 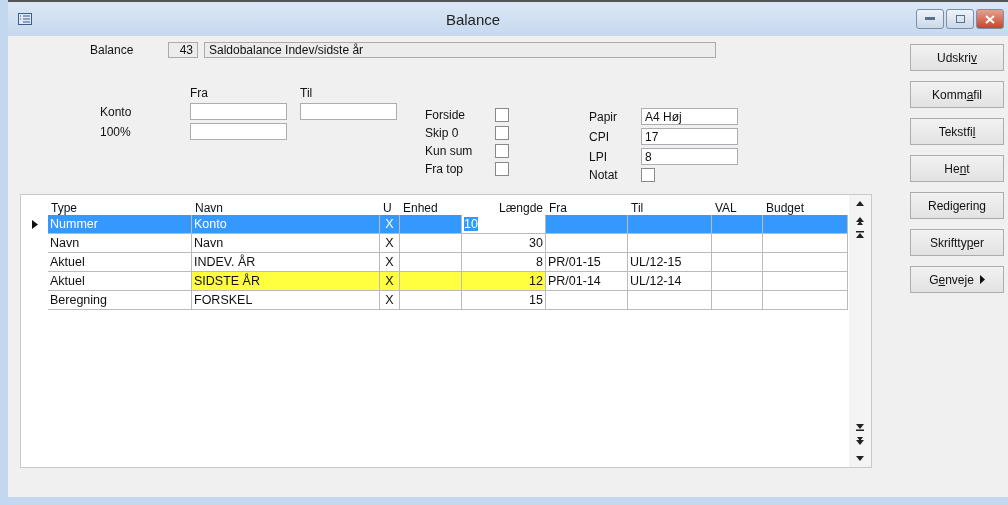 What do you see at coordinates (957, 279) in the screenshot?
I see `action-button: Genveje` at bounding box center [957, 279].